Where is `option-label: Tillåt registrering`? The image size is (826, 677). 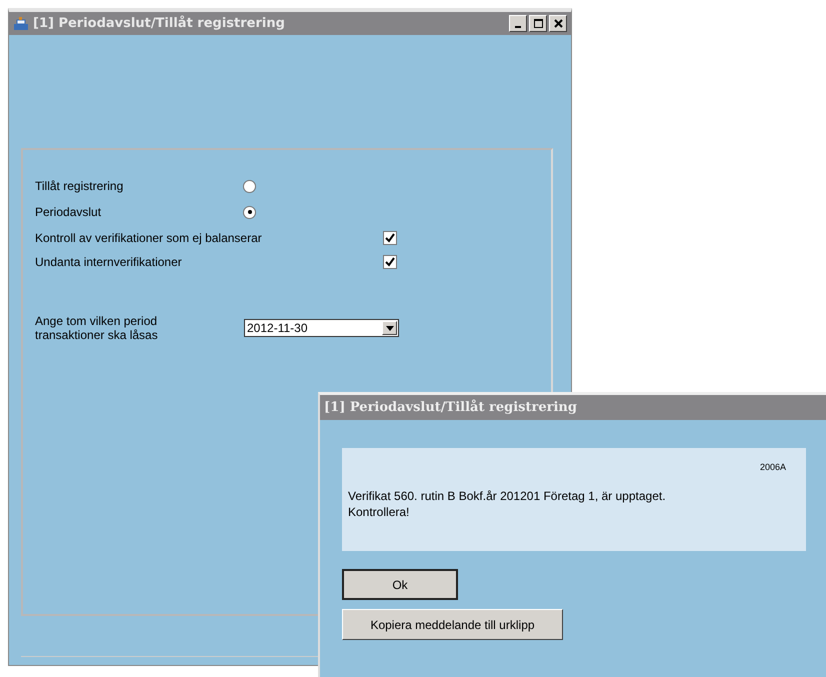 option-label: Tillåt registrering is located at coordinates (79, 186).